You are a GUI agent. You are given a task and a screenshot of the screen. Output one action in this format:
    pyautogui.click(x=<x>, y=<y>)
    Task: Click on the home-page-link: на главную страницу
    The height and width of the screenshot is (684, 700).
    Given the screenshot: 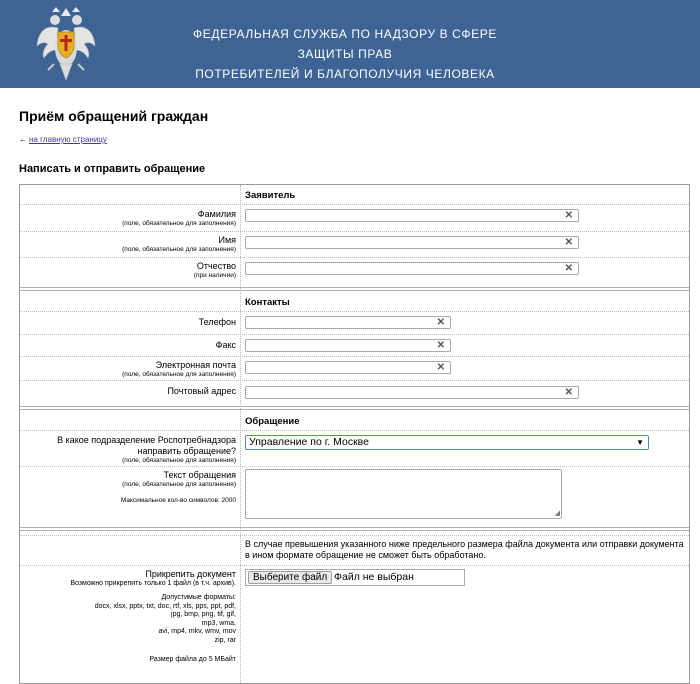 What is the action you would take?
    pyautogui.click(x=68, y=139)
    